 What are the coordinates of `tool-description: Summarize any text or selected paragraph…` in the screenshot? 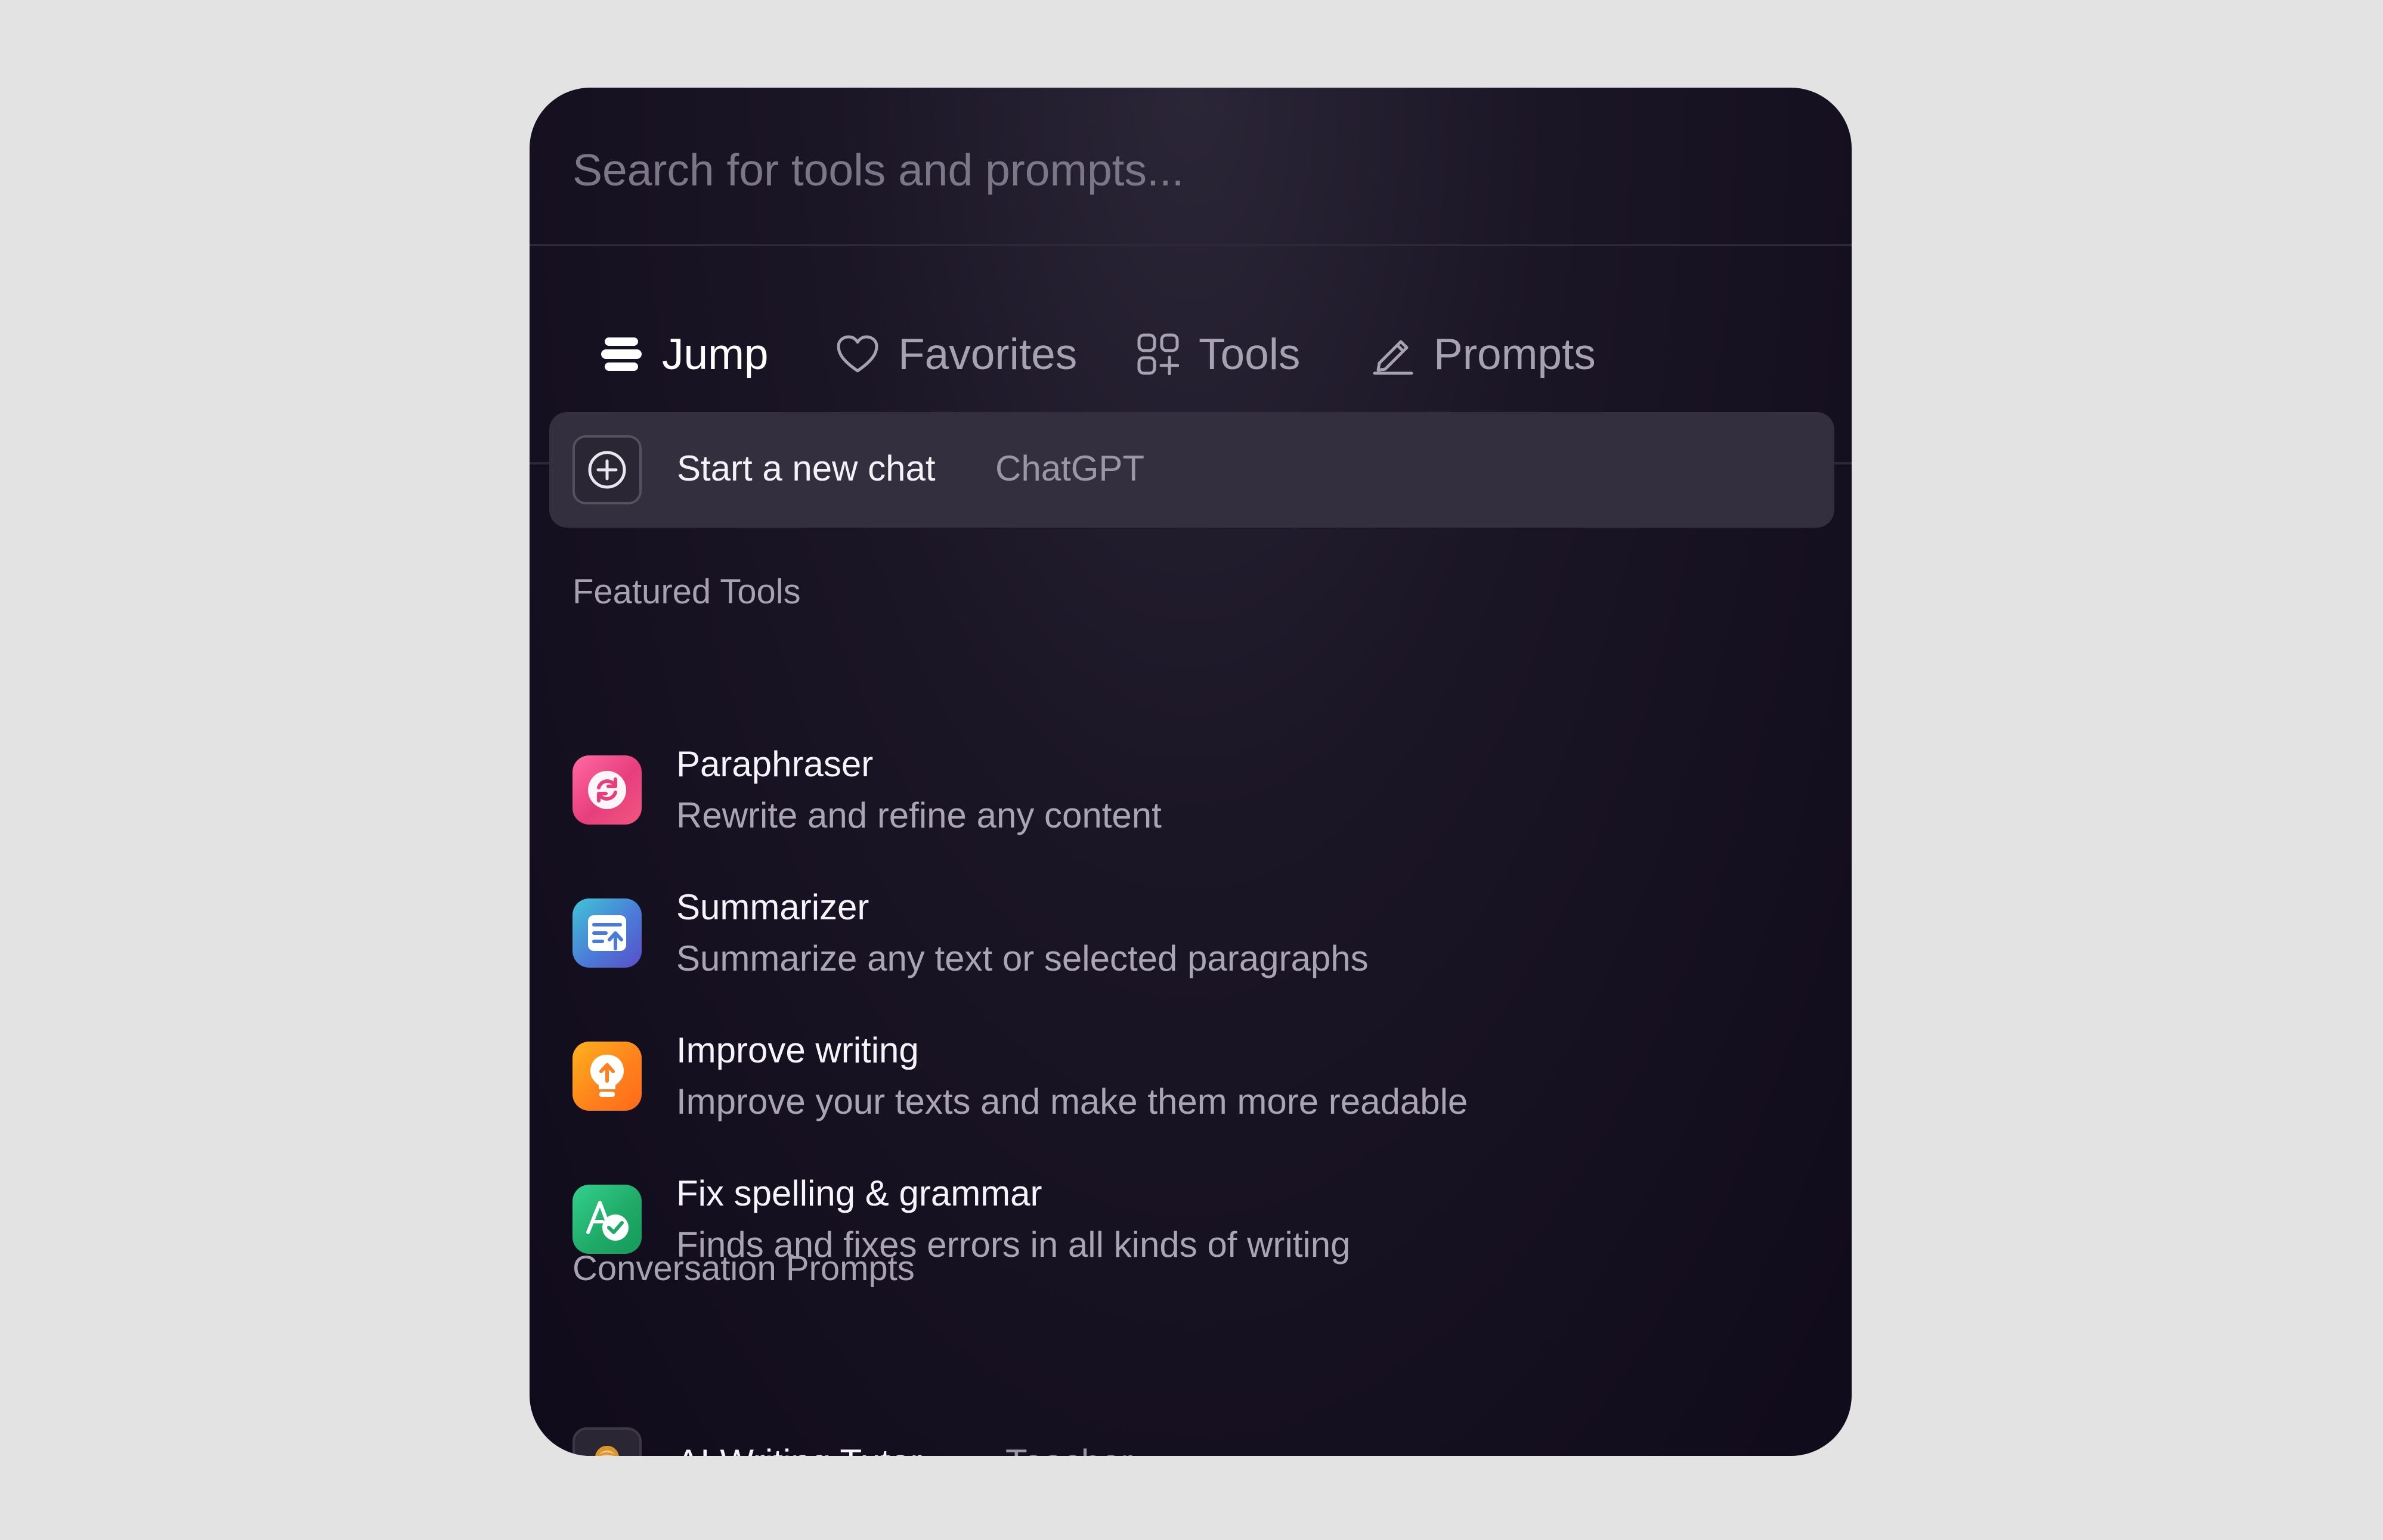 It's located at (1022, 958).